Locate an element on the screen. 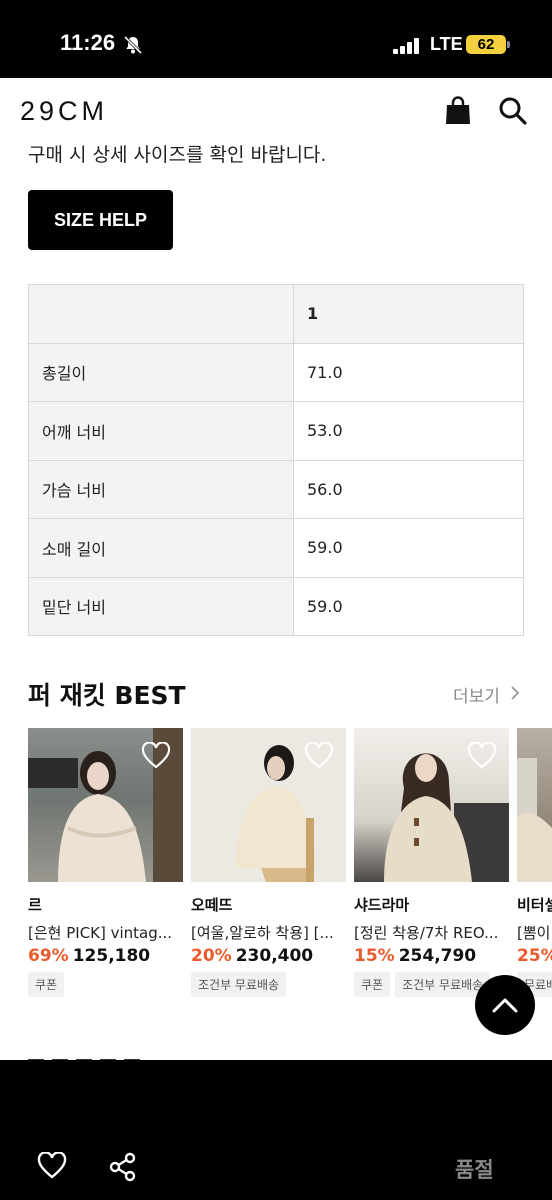  product-card: 르 [은현 PICK] vintag... 69% 125,180 쿠폰 is located at coordinates (105, 862).